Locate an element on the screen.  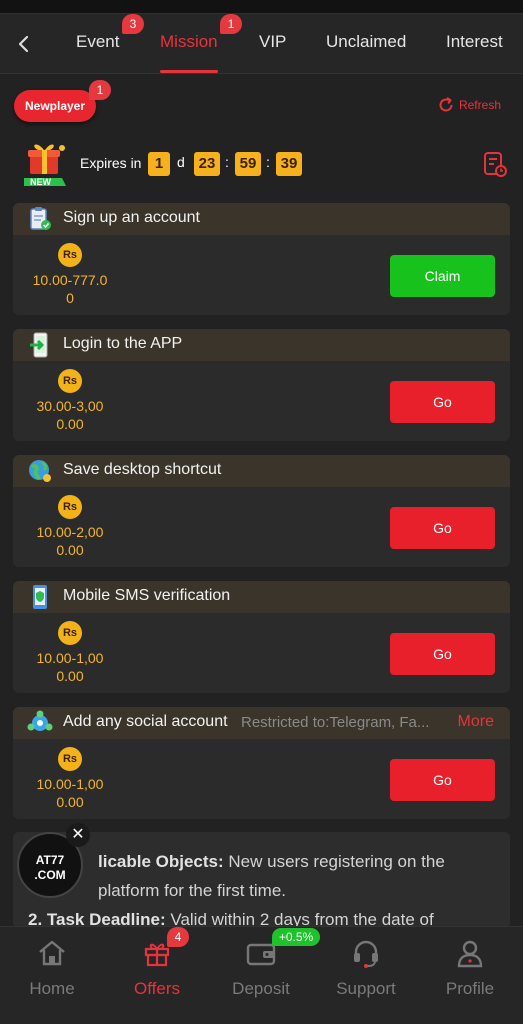
days-box: 1 is located at coordinates (159, 164).